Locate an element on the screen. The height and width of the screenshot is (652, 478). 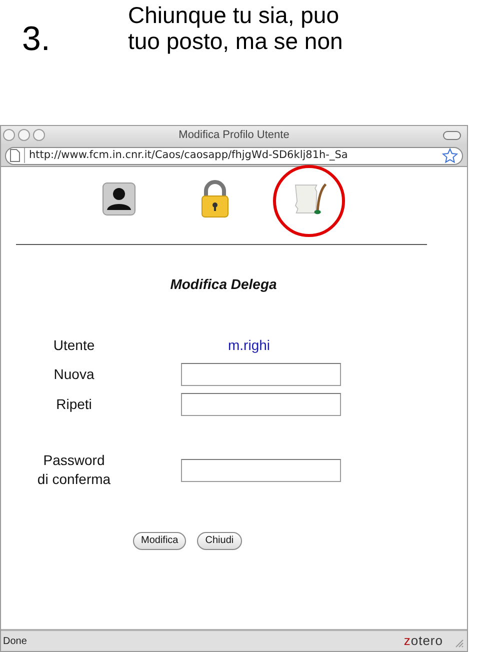
url-field: http://www.fcm.in.cnr.it/Caos/caosapp/fhjgWd-SD6klj81h-_Sa is located at coordinates (234, 155).